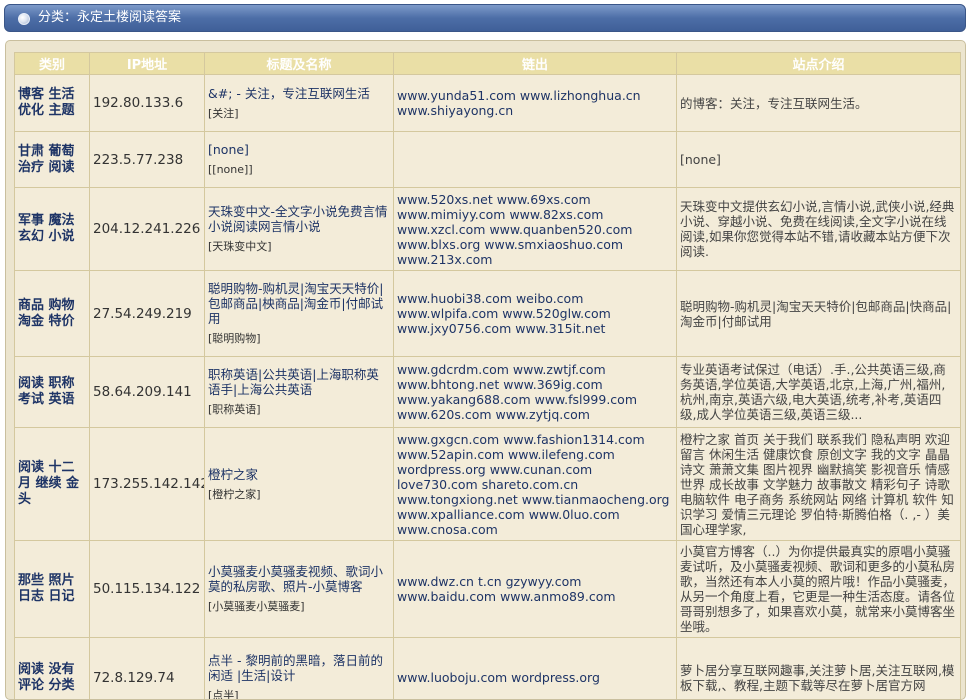 The width and height of the screenshot is (967, 700). I want to click on column-header-intro: 站点介绍, so click(819, 64).